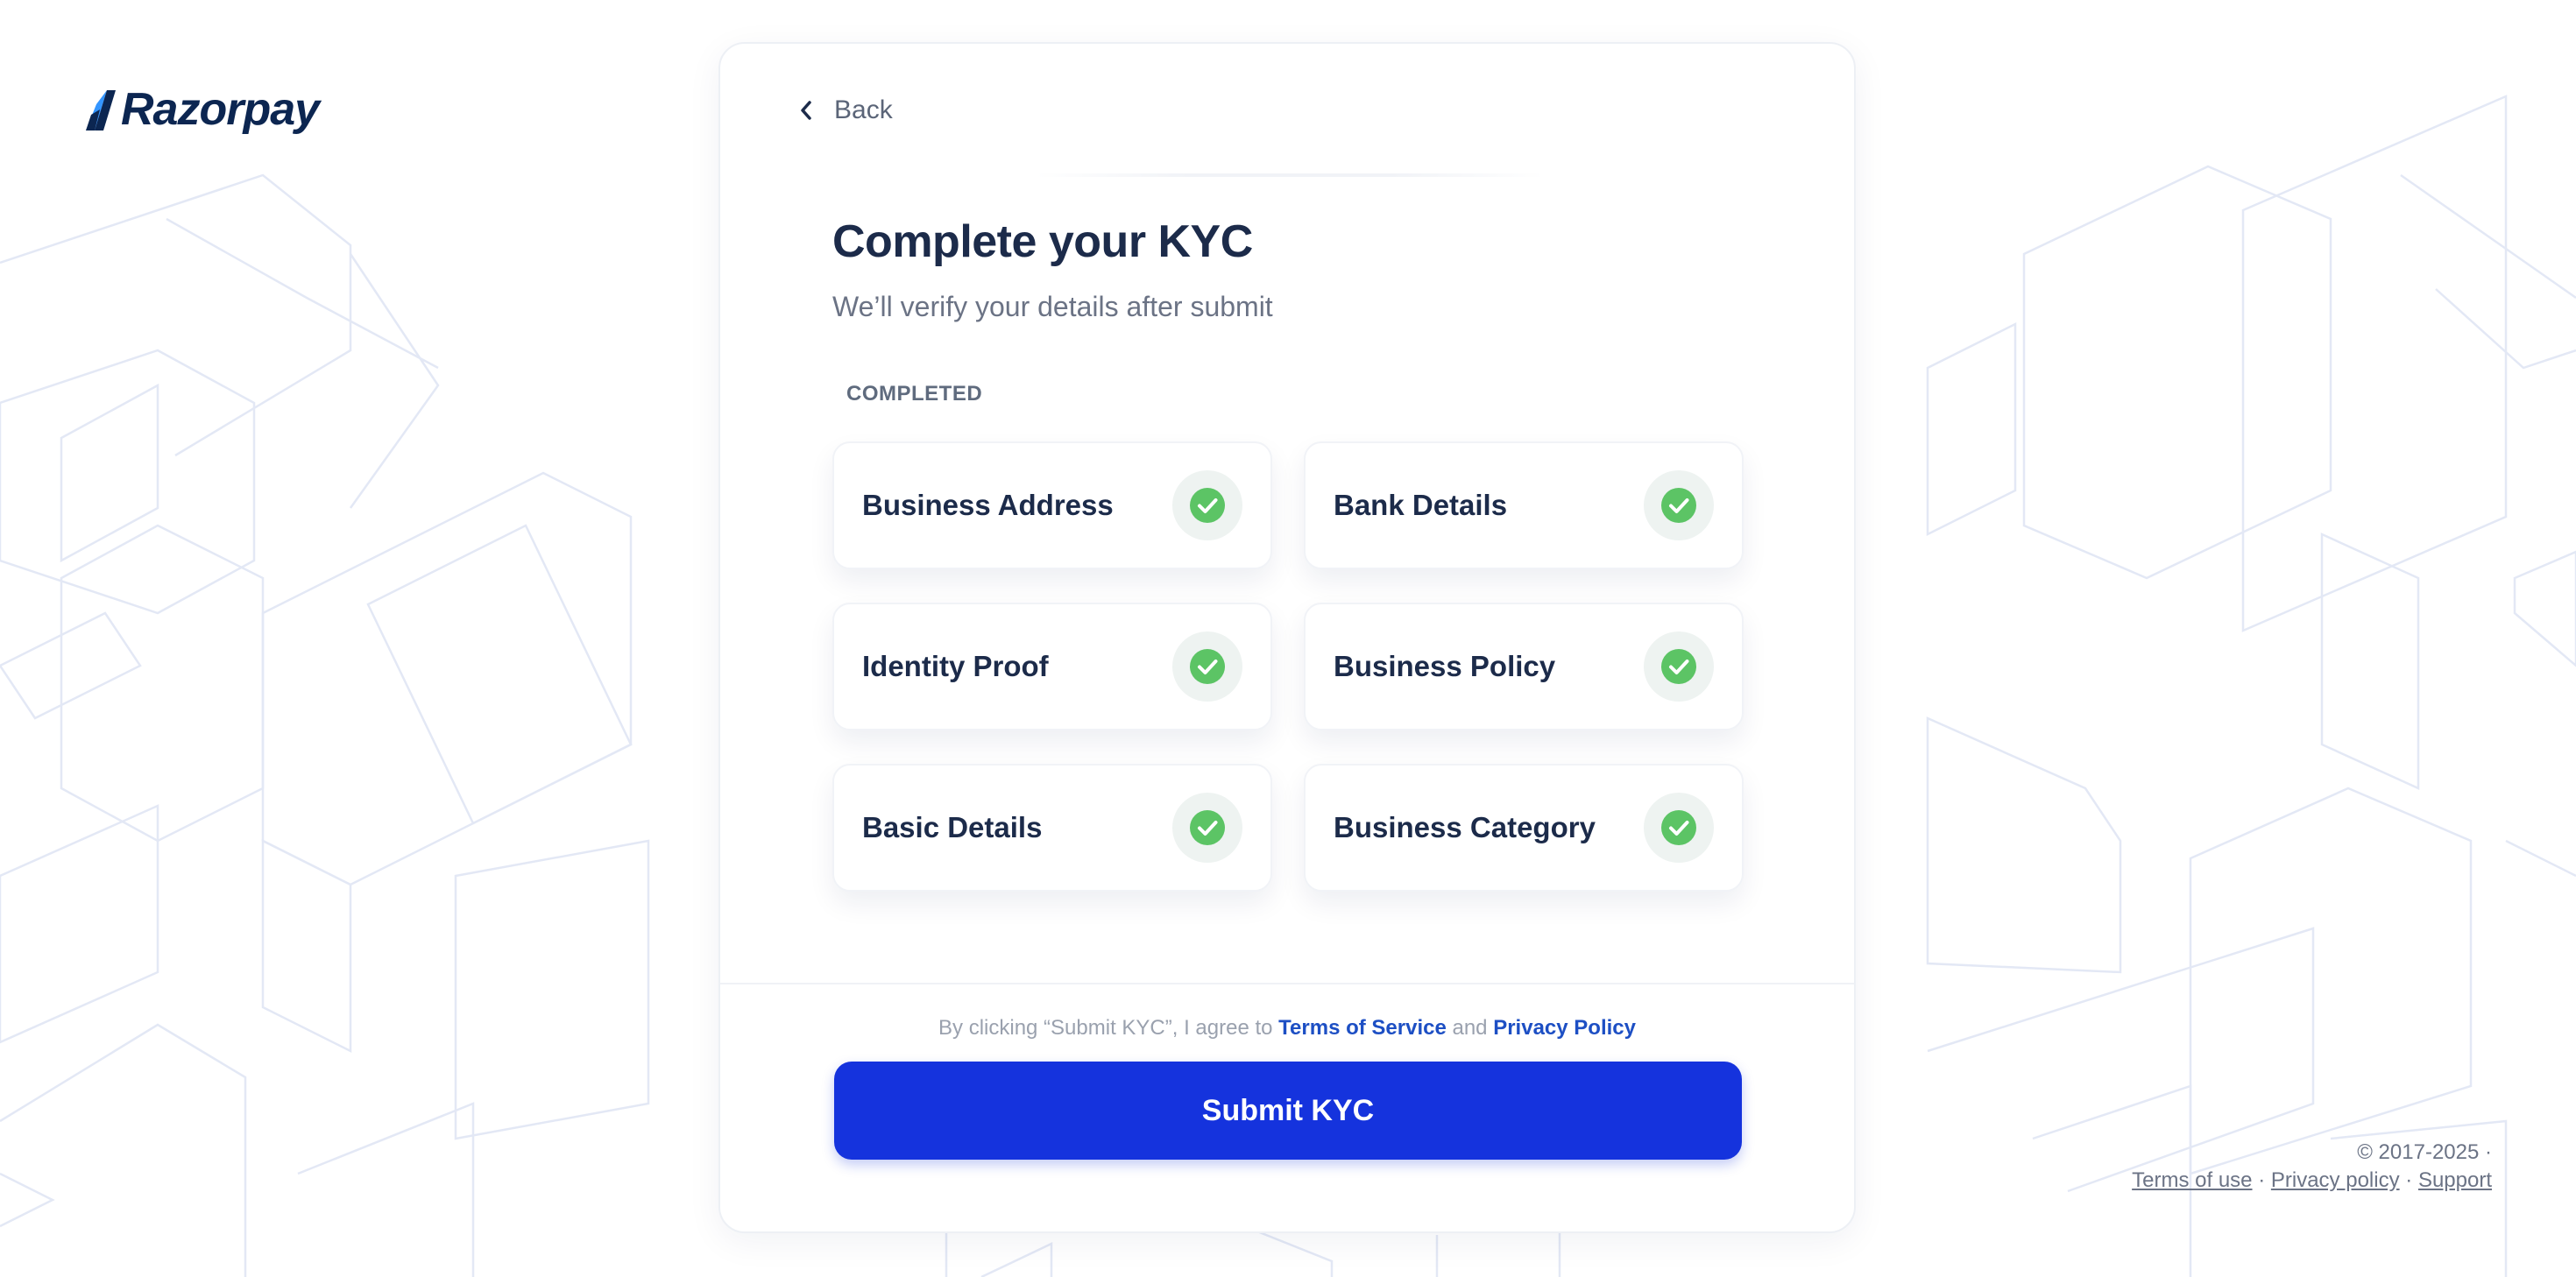  What do you see at coordinates (1445, 666) in the screenshot?
I see `step-label: Business Policy` at bounding box center [1445, 666].